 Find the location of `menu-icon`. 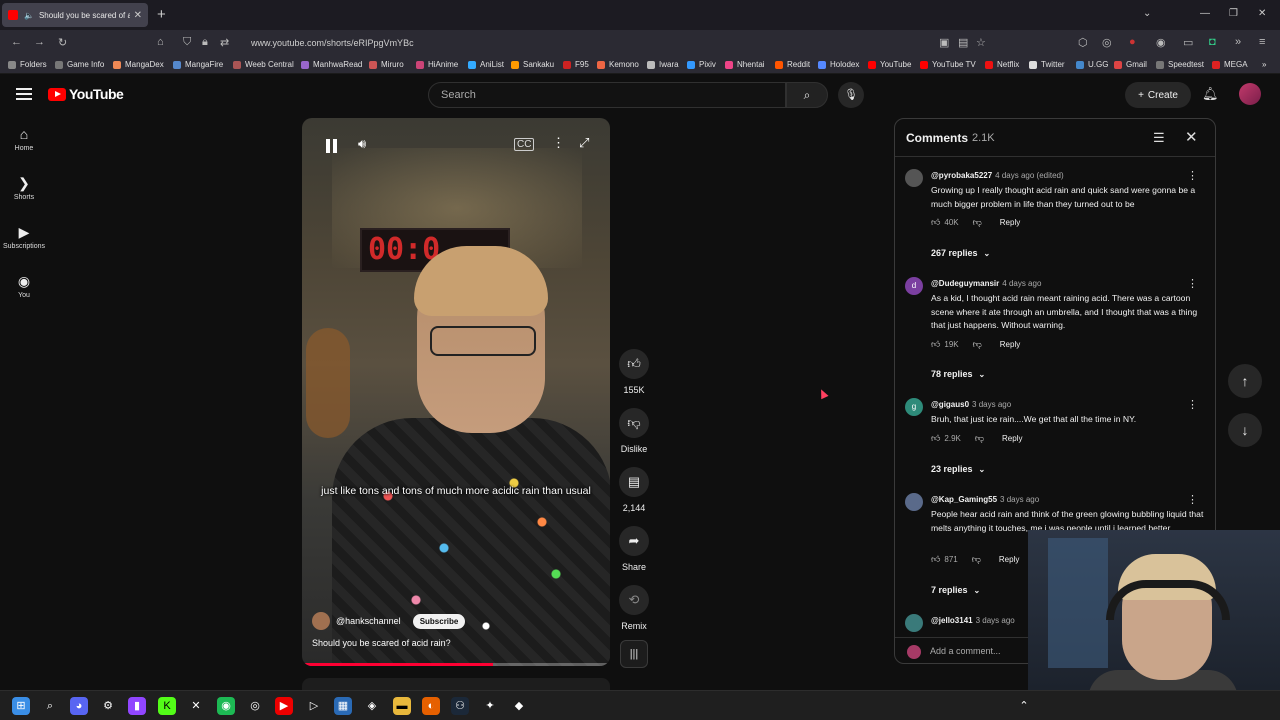

menu-icon is located at coordinates (24, 94).